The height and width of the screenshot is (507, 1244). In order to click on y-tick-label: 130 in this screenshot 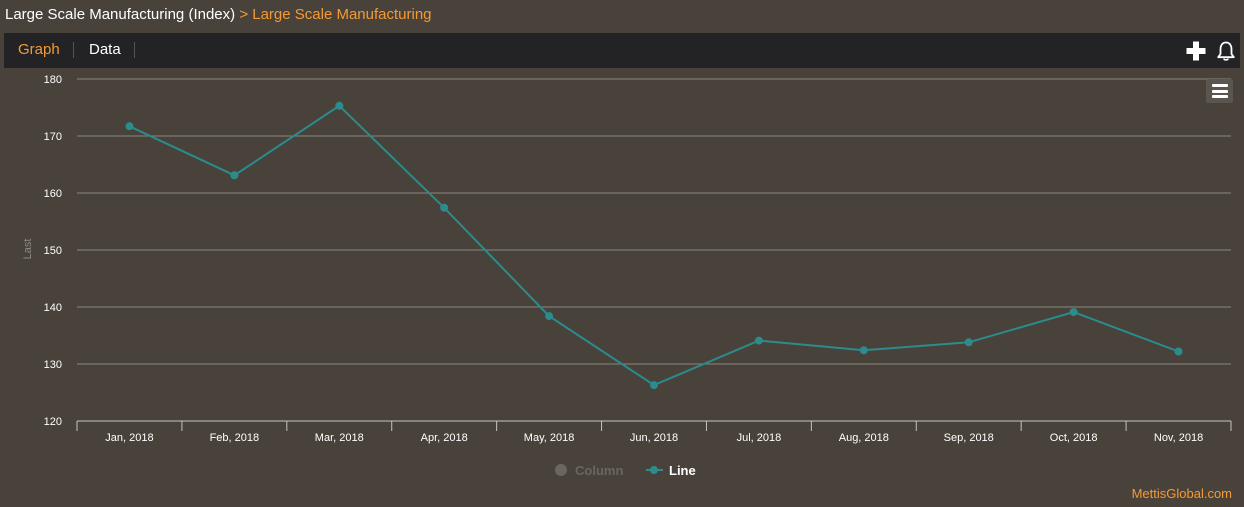, I will do `click(53, 365)`.